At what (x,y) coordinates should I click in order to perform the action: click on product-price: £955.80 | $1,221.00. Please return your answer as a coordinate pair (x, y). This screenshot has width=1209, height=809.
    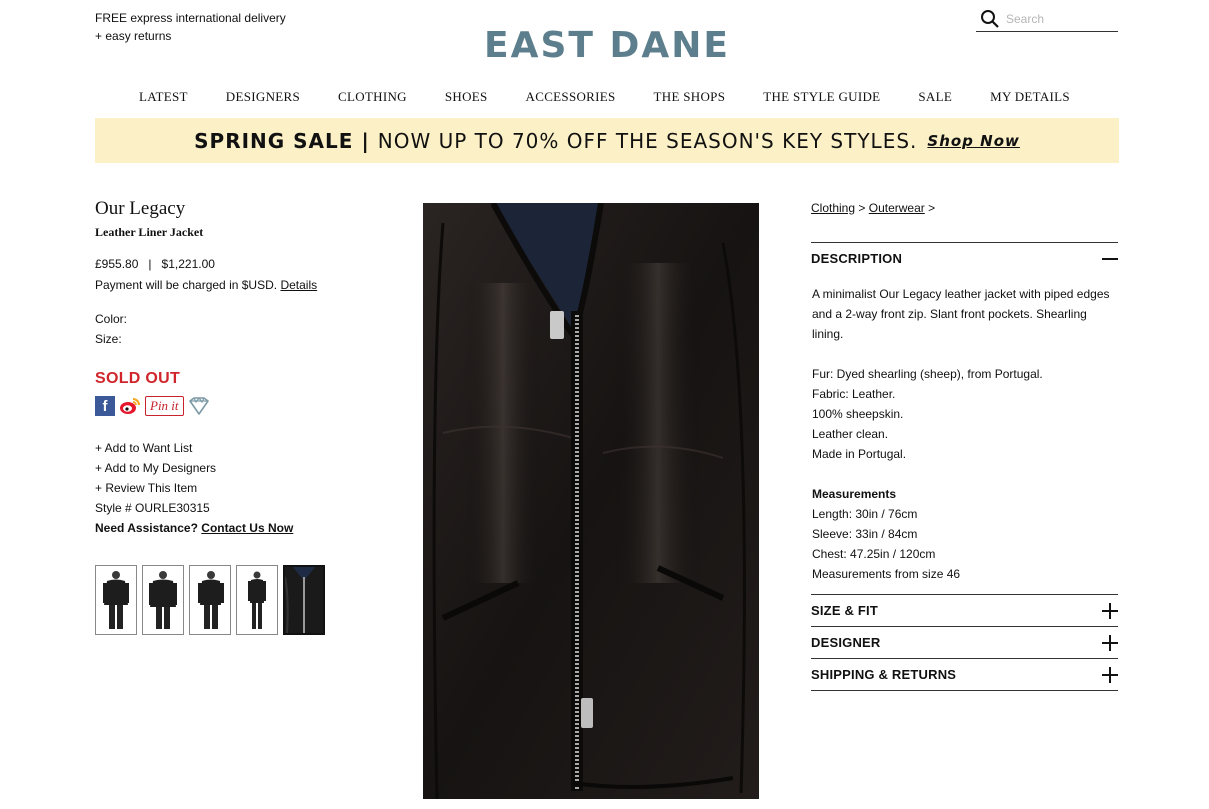
    Looking at the image, I should click on (225, 264).